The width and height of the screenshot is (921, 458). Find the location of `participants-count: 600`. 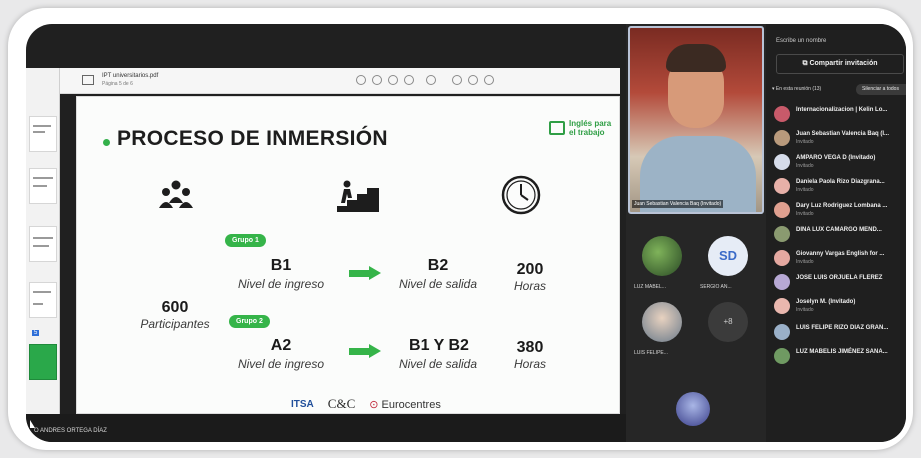

participants-count: 600 is located at coordinates (175, 307).